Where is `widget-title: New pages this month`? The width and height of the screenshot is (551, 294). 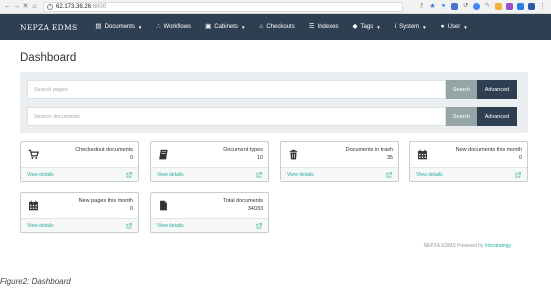
widget-title: New pages this month is located at coordinates (105, 201).